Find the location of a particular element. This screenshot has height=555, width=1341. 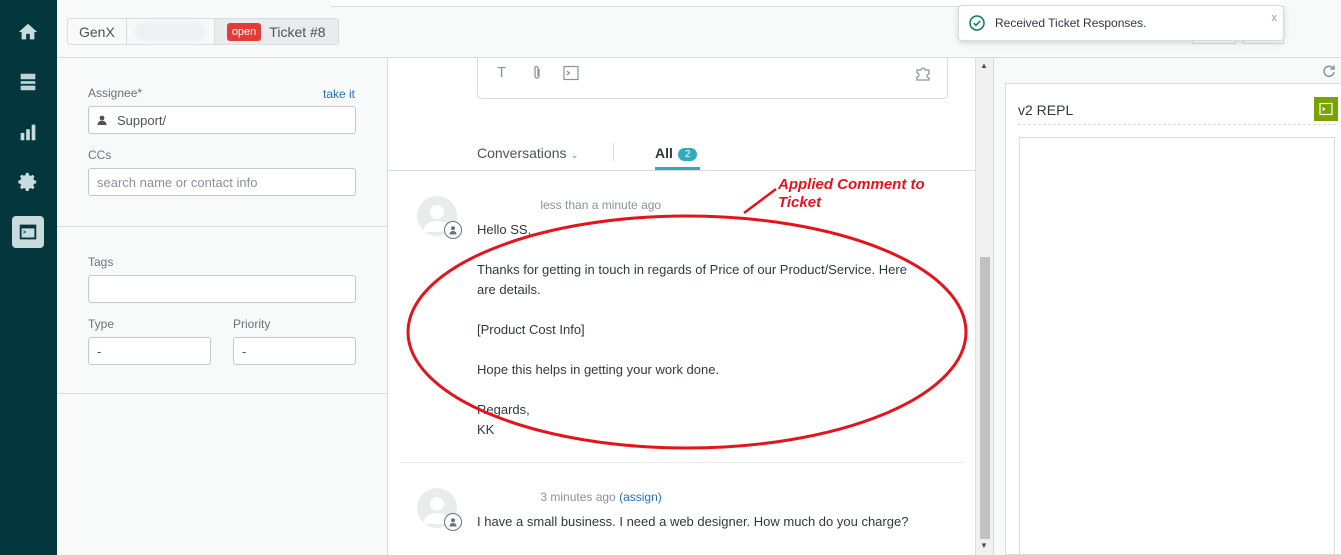

breadcrumb: GenX open Ticket #8 is located at coordinates (203, 31).